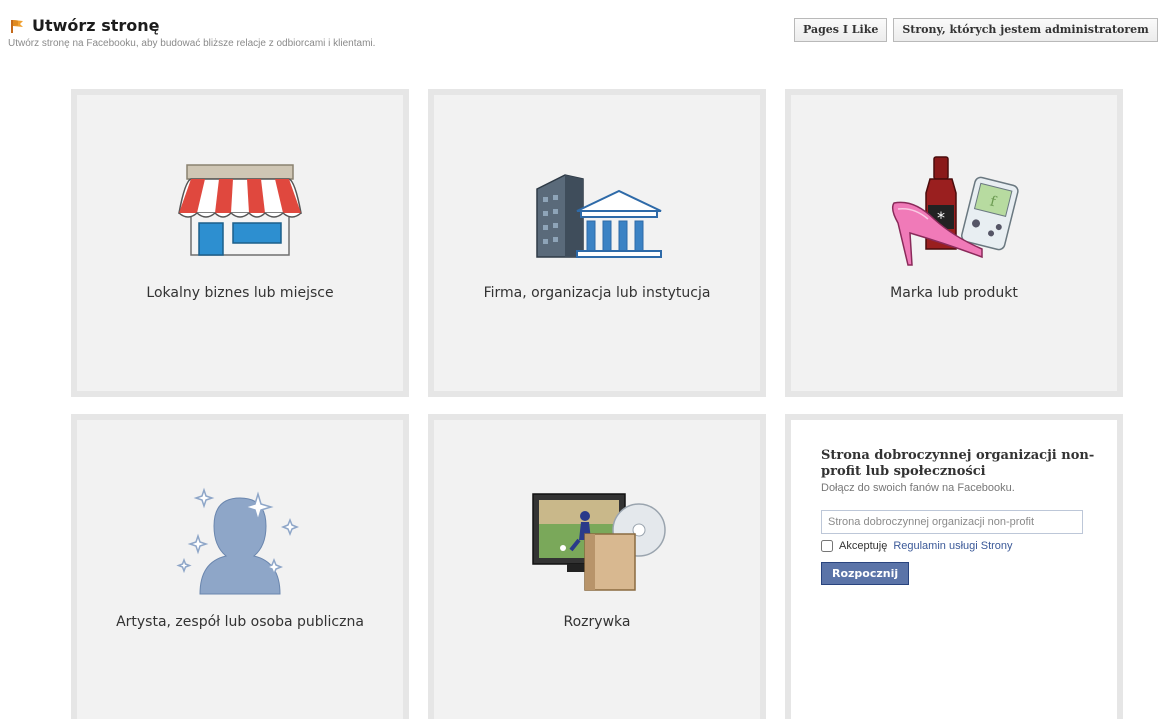 Image resolution: width=1170 pixels, height=719 pixels. What do you see at coordinates (17, 26) in the screenshot?
I see `flag-icon` at bounding box center [17, 26].